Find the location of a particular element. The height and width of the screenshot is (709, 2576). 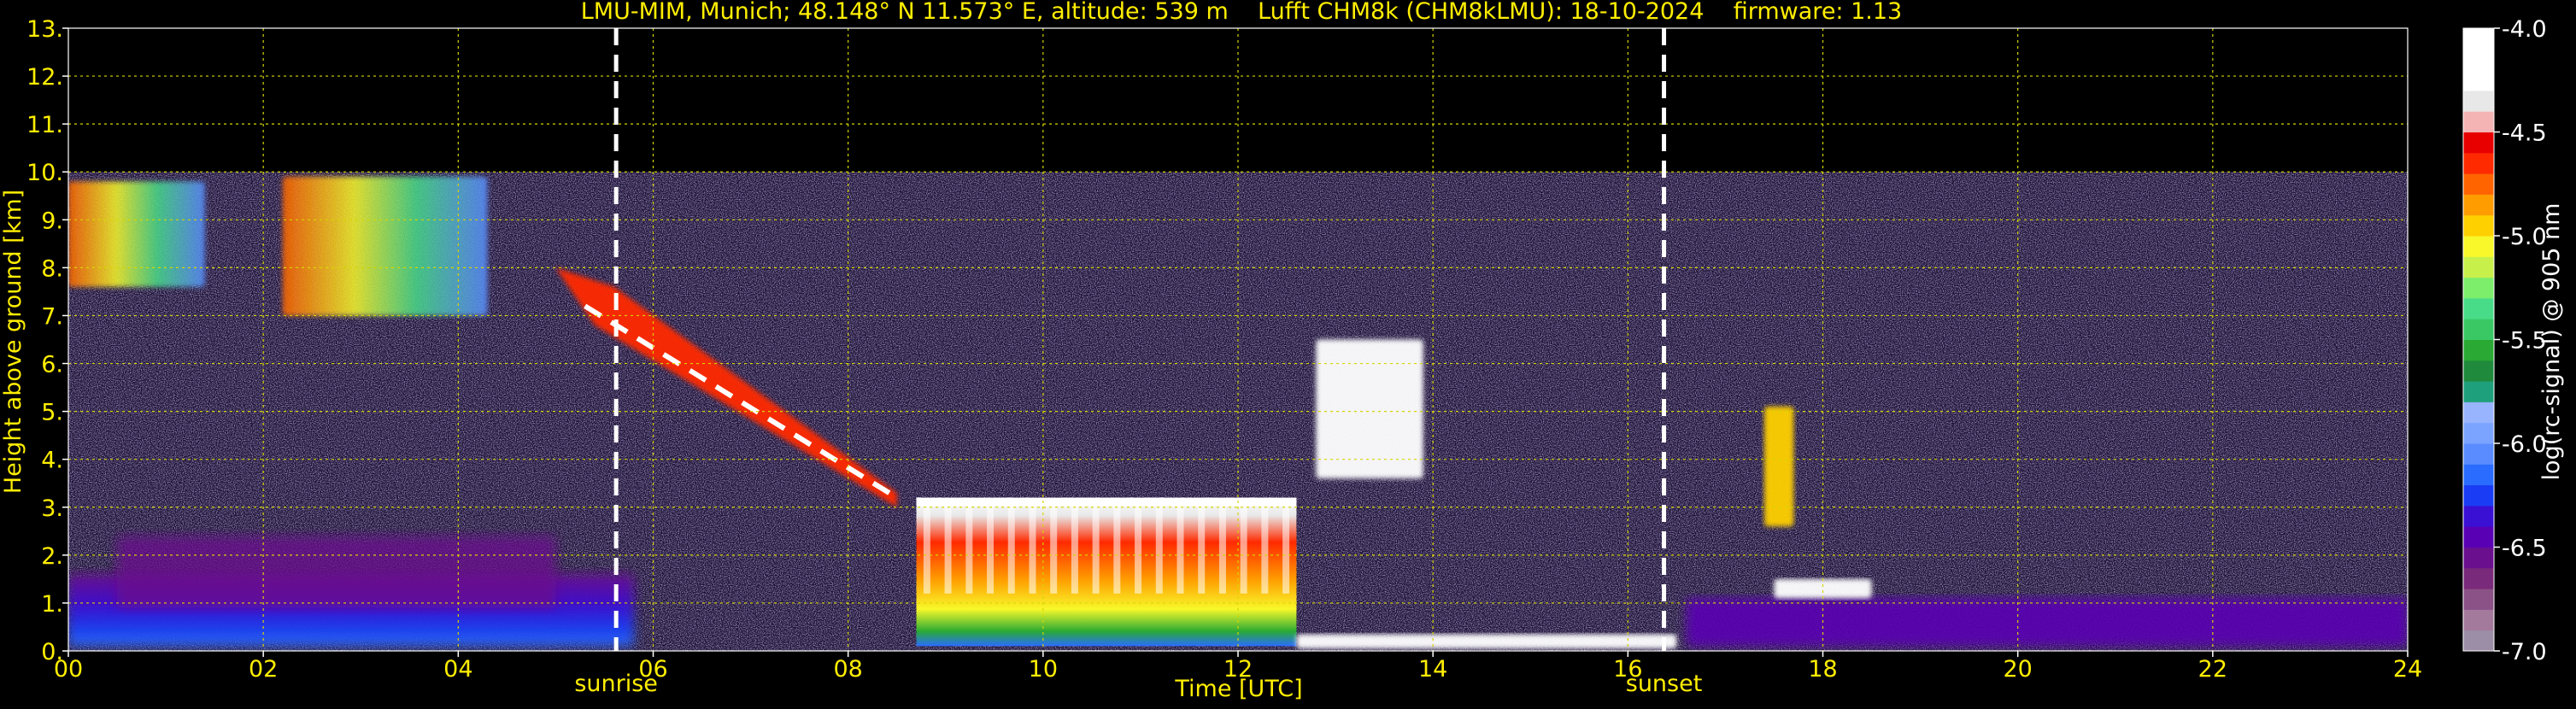

region-upper-boundary-layer is located at coordinates (336, 572).